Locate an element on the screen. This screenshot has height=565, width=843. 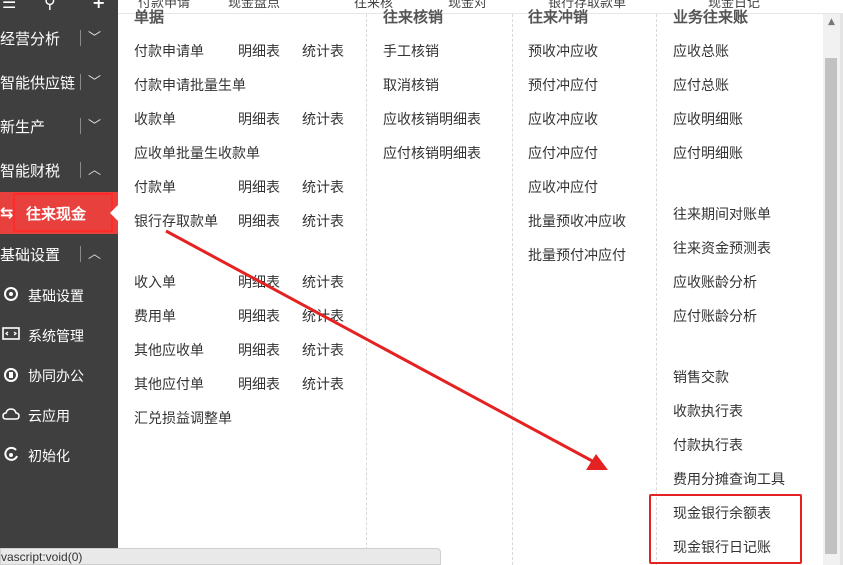
sidebar-group-smart-supply-chain: 智能供应链 ﹀ is located at coordinates (59, 82).